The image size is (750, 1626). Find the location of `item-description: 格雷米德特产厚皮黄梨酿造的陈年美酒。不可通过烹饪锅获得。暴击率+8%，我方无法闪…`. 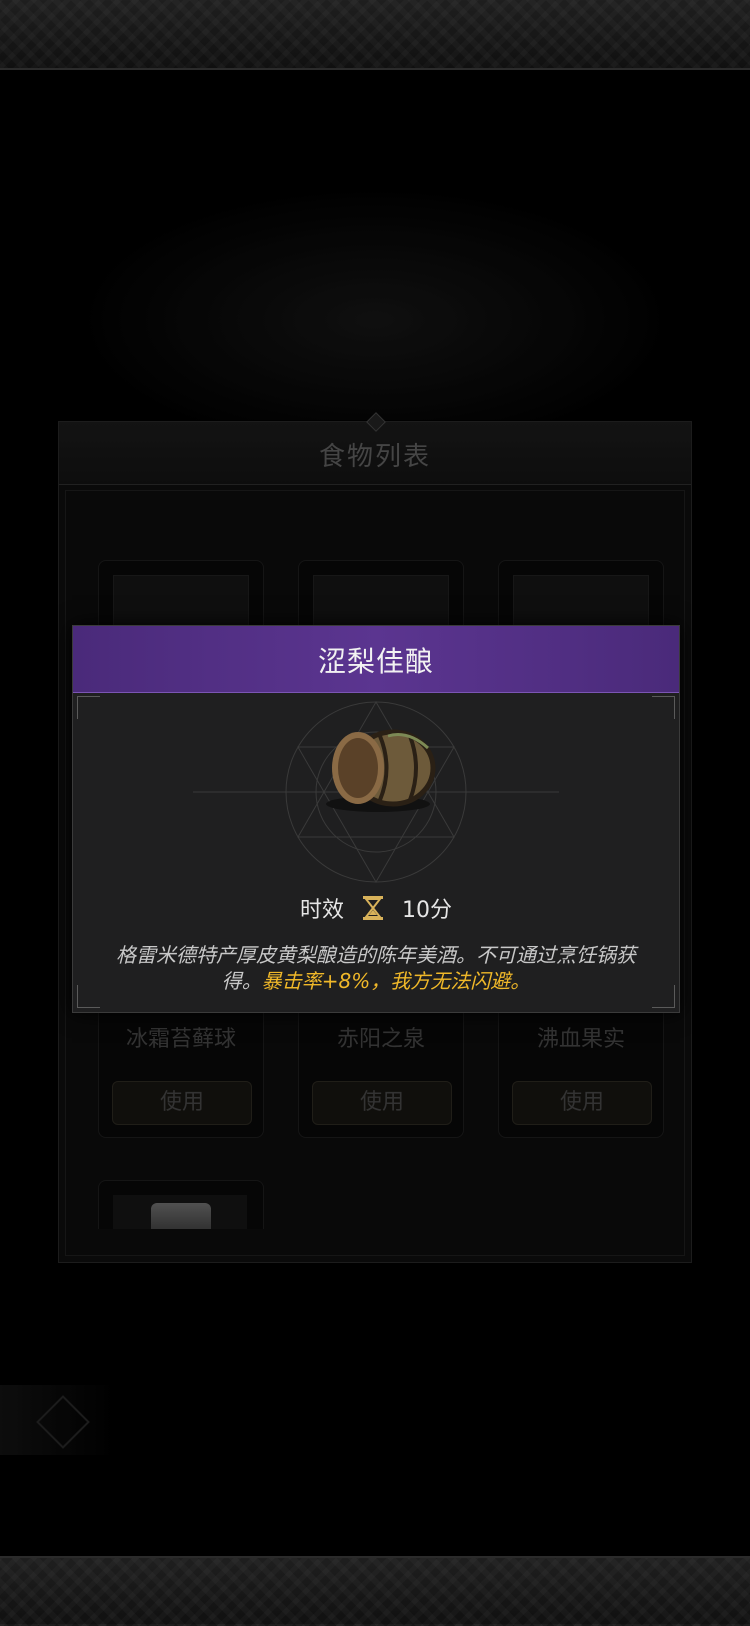

item-description: 格雷米德特产厚皮黄梨酿造的陈年美酒。不可通过烹饪锅获得。暴击率+8%，我方无法闪… is located at coordinates (376, 968).